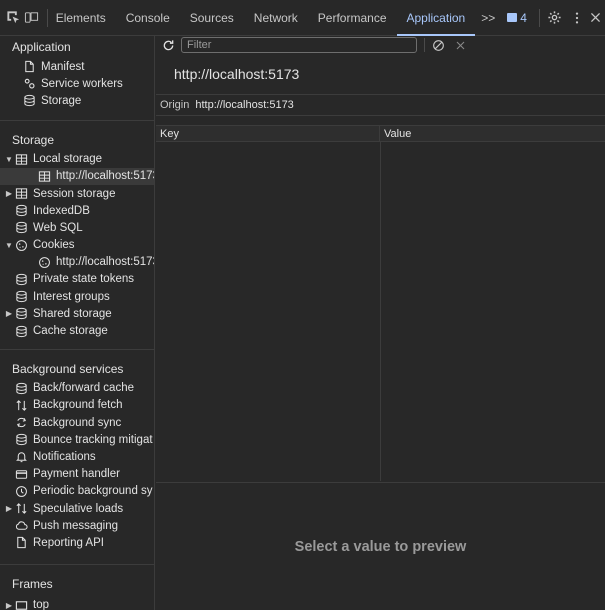 This screenshot has height=610, width=605. I want to click on sidebar-item-label: Push messaging, so click(76, 525).